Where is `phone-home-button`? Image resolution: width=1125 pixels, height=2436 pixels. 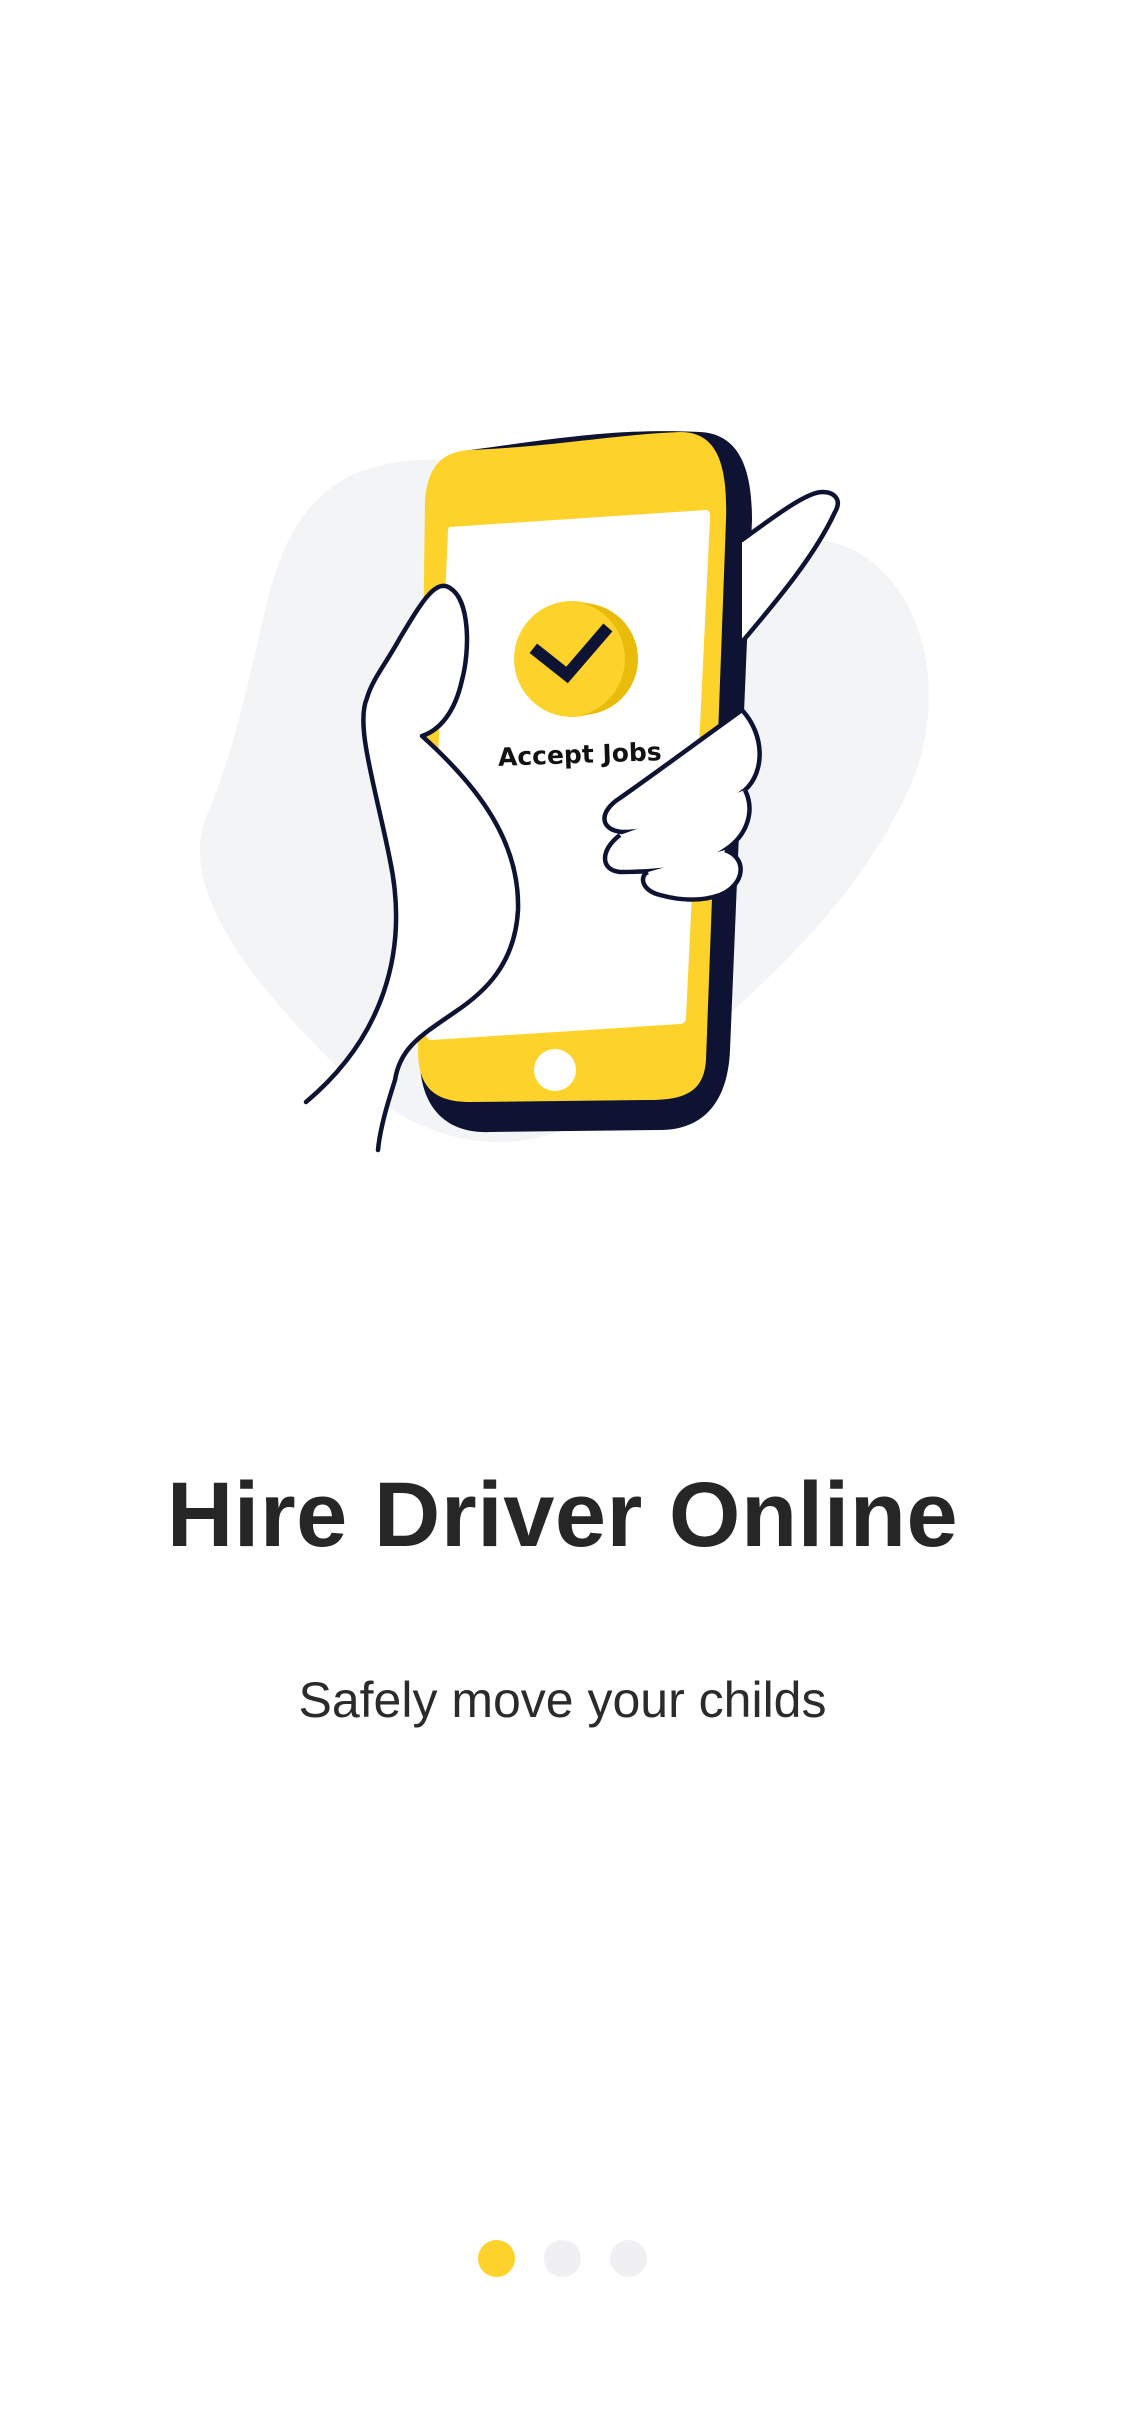 phone-home-button is located at coordinates (555, 1070).